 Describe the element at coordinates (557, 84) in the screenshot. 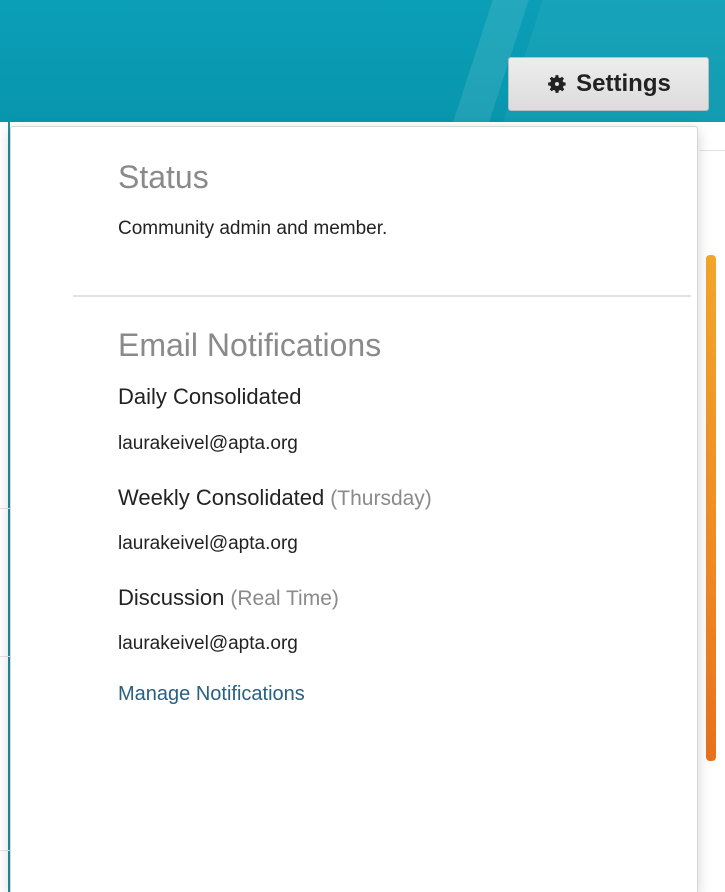

I see `gear-icon` at that location.